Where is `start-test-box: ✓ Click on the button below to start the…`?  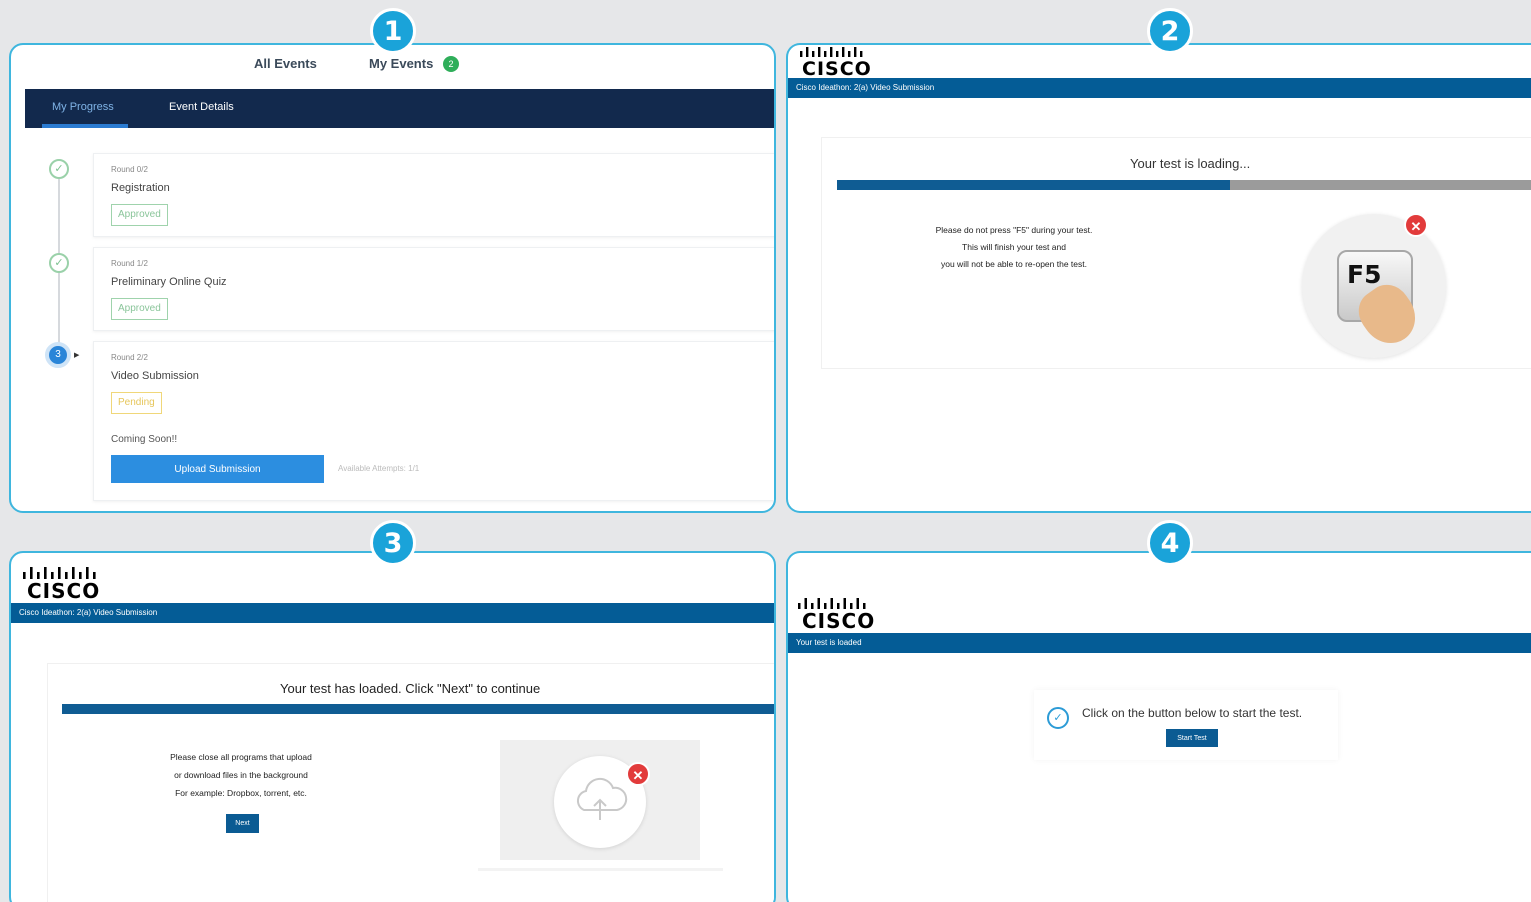
start-test-box: ✓ Click on the button below to start the… is located at coordinates (1186, 725).